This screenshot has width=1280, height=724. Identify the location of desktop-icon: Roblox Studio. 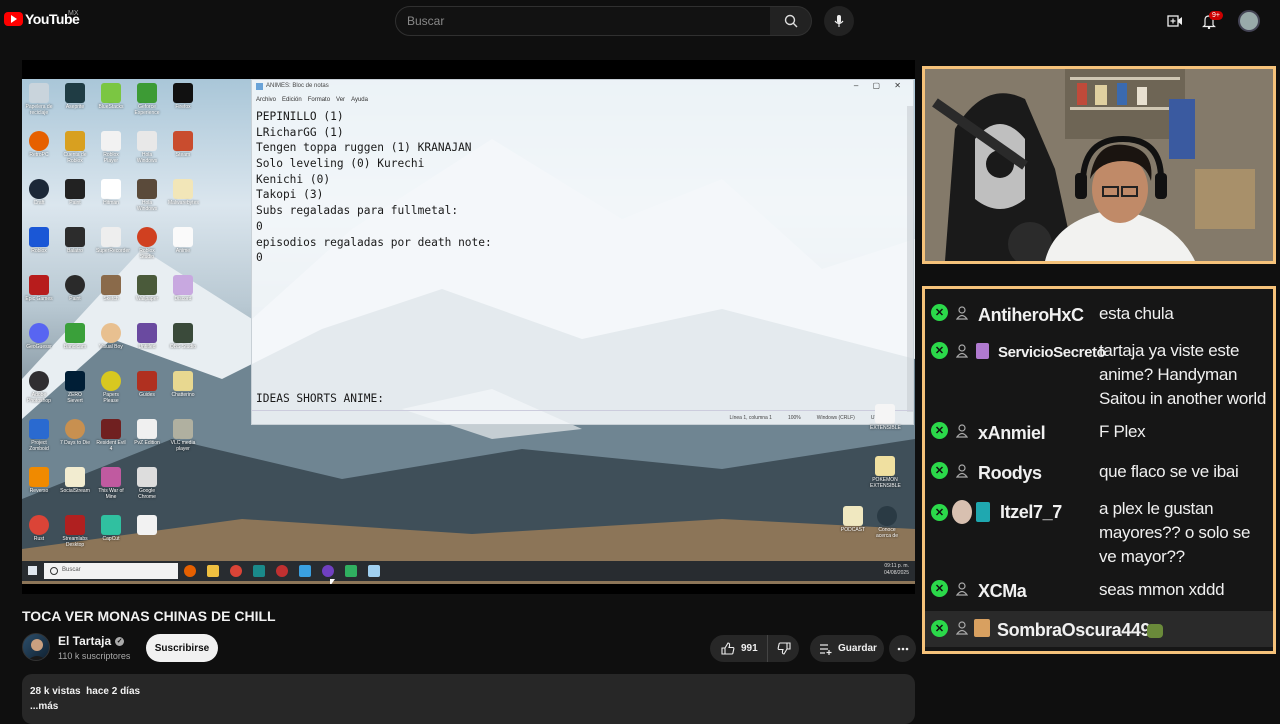
(147, 246).